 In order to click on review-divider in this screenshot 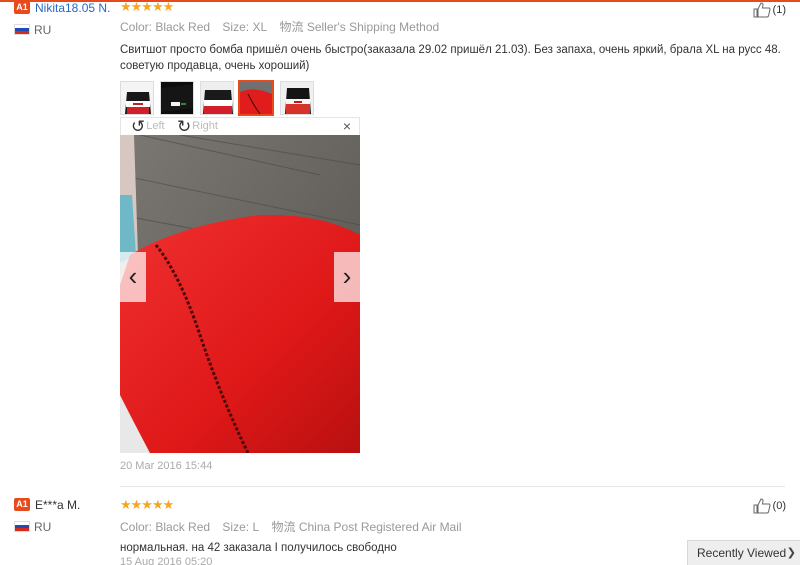, I will do `click(452, 486)`.